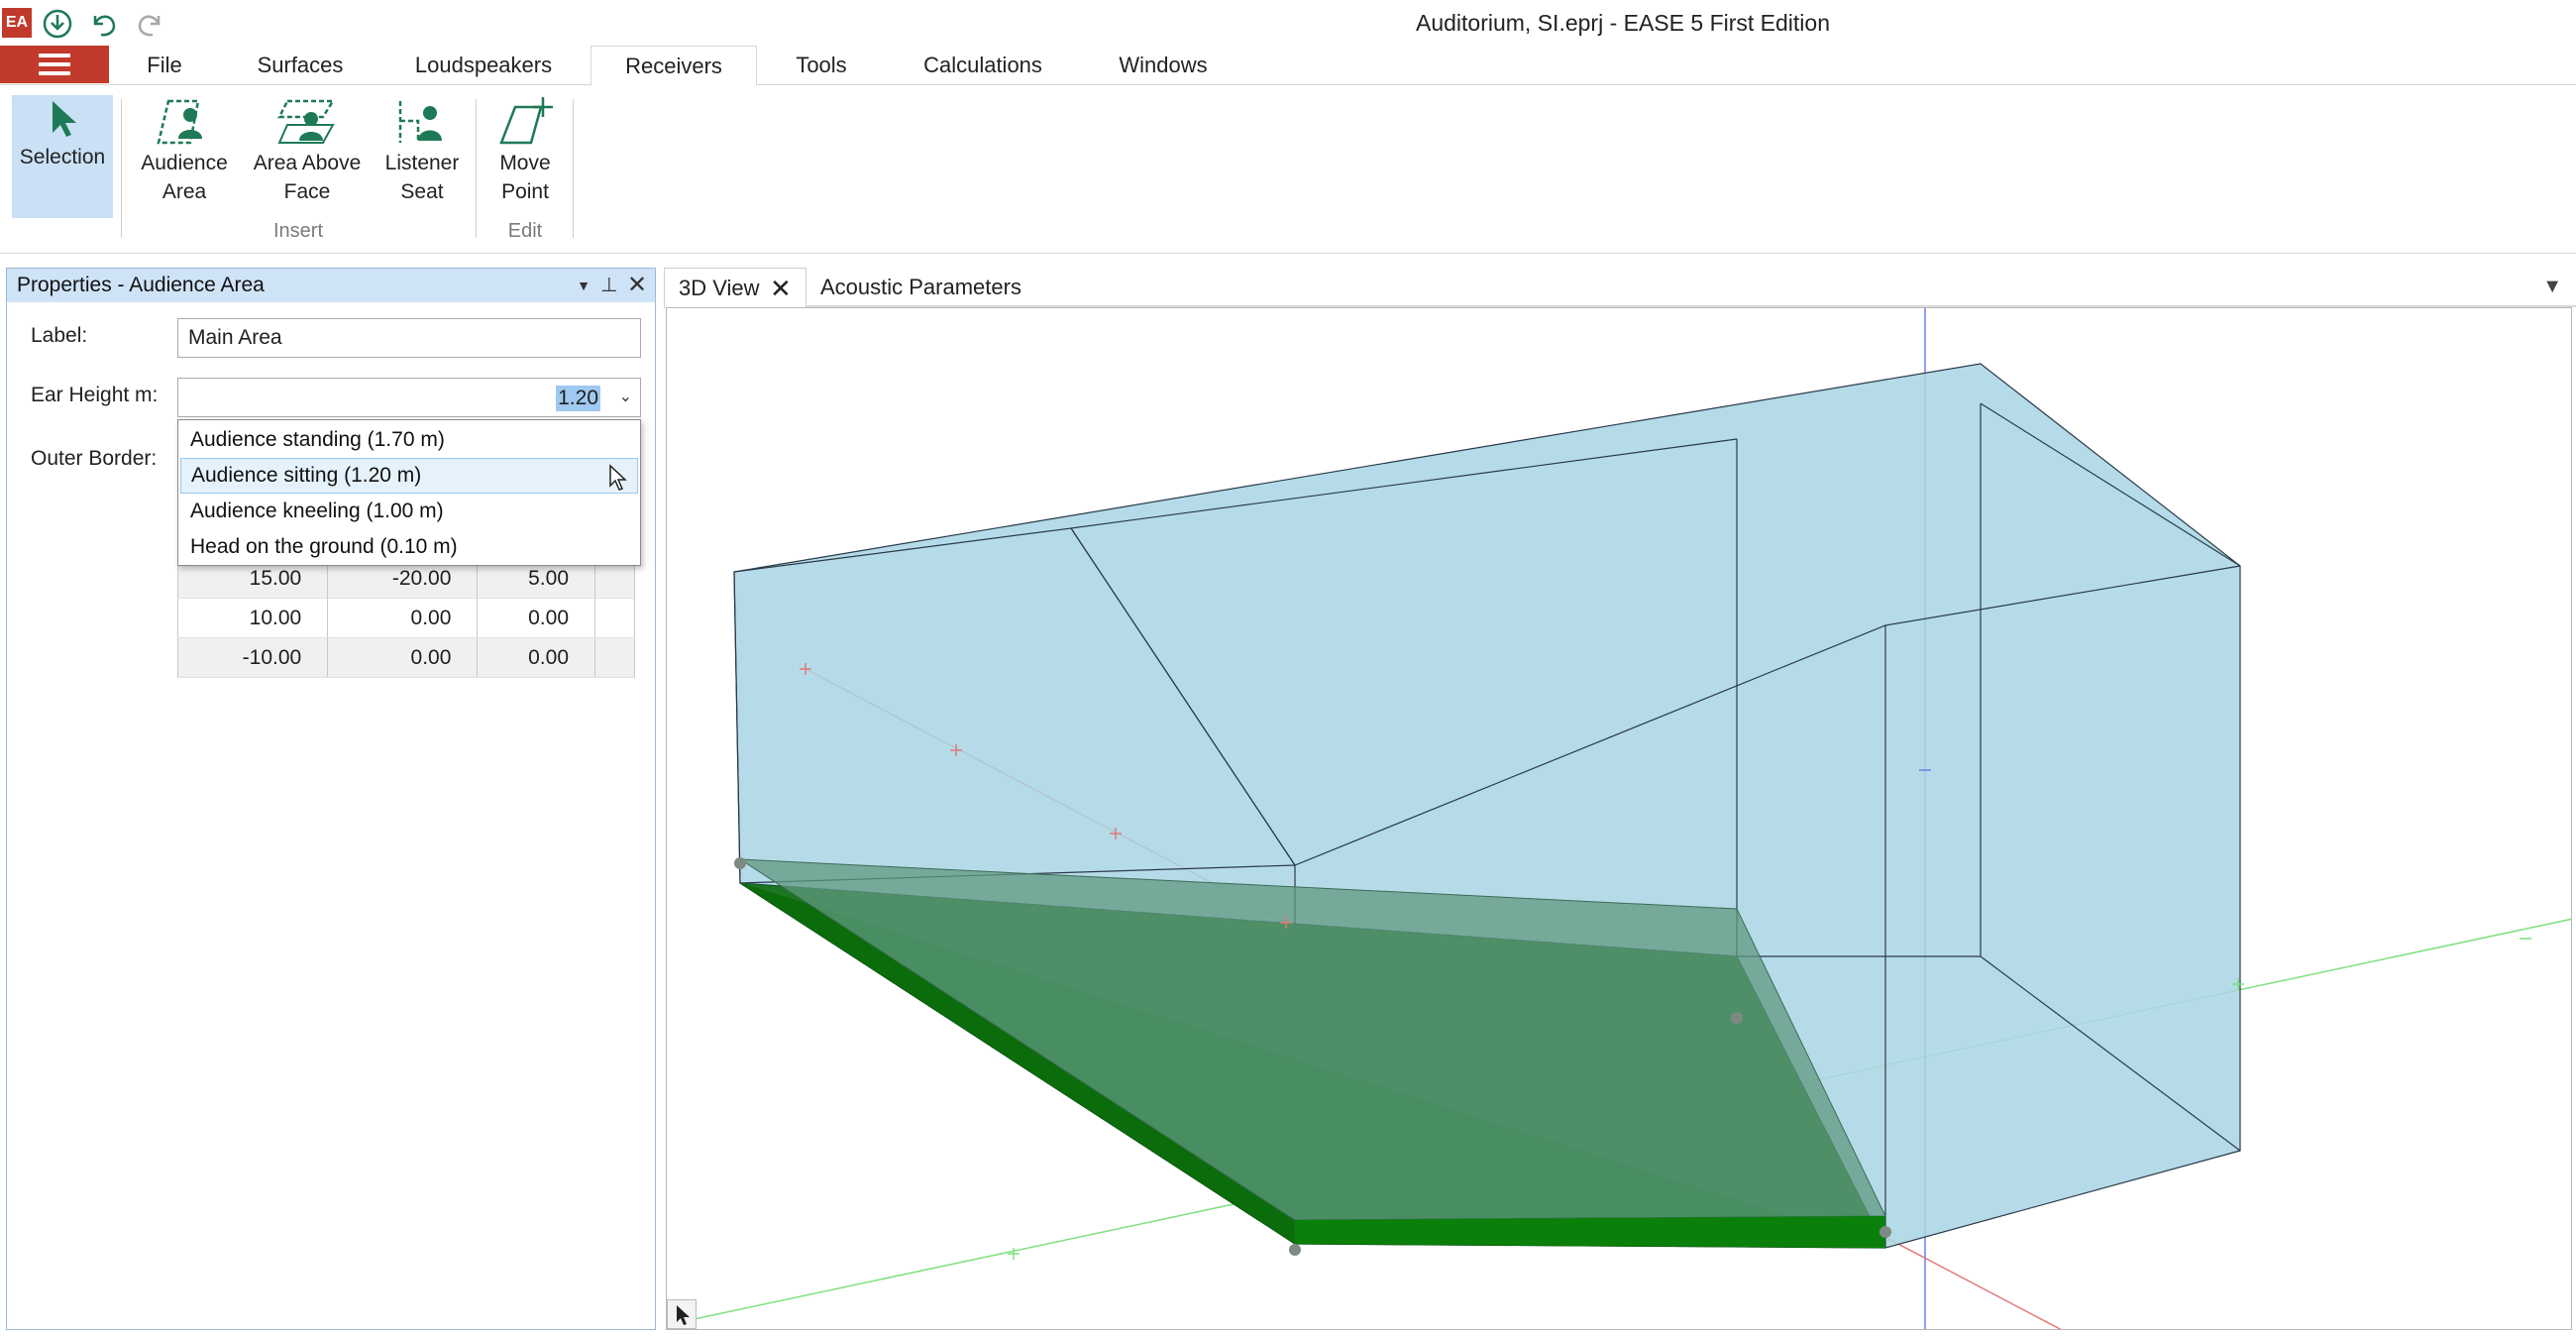 The width and height of the screenshot is (2576, 1338). I want to click on table-row: 10.00 0.00 0.00, so click(406, 618).